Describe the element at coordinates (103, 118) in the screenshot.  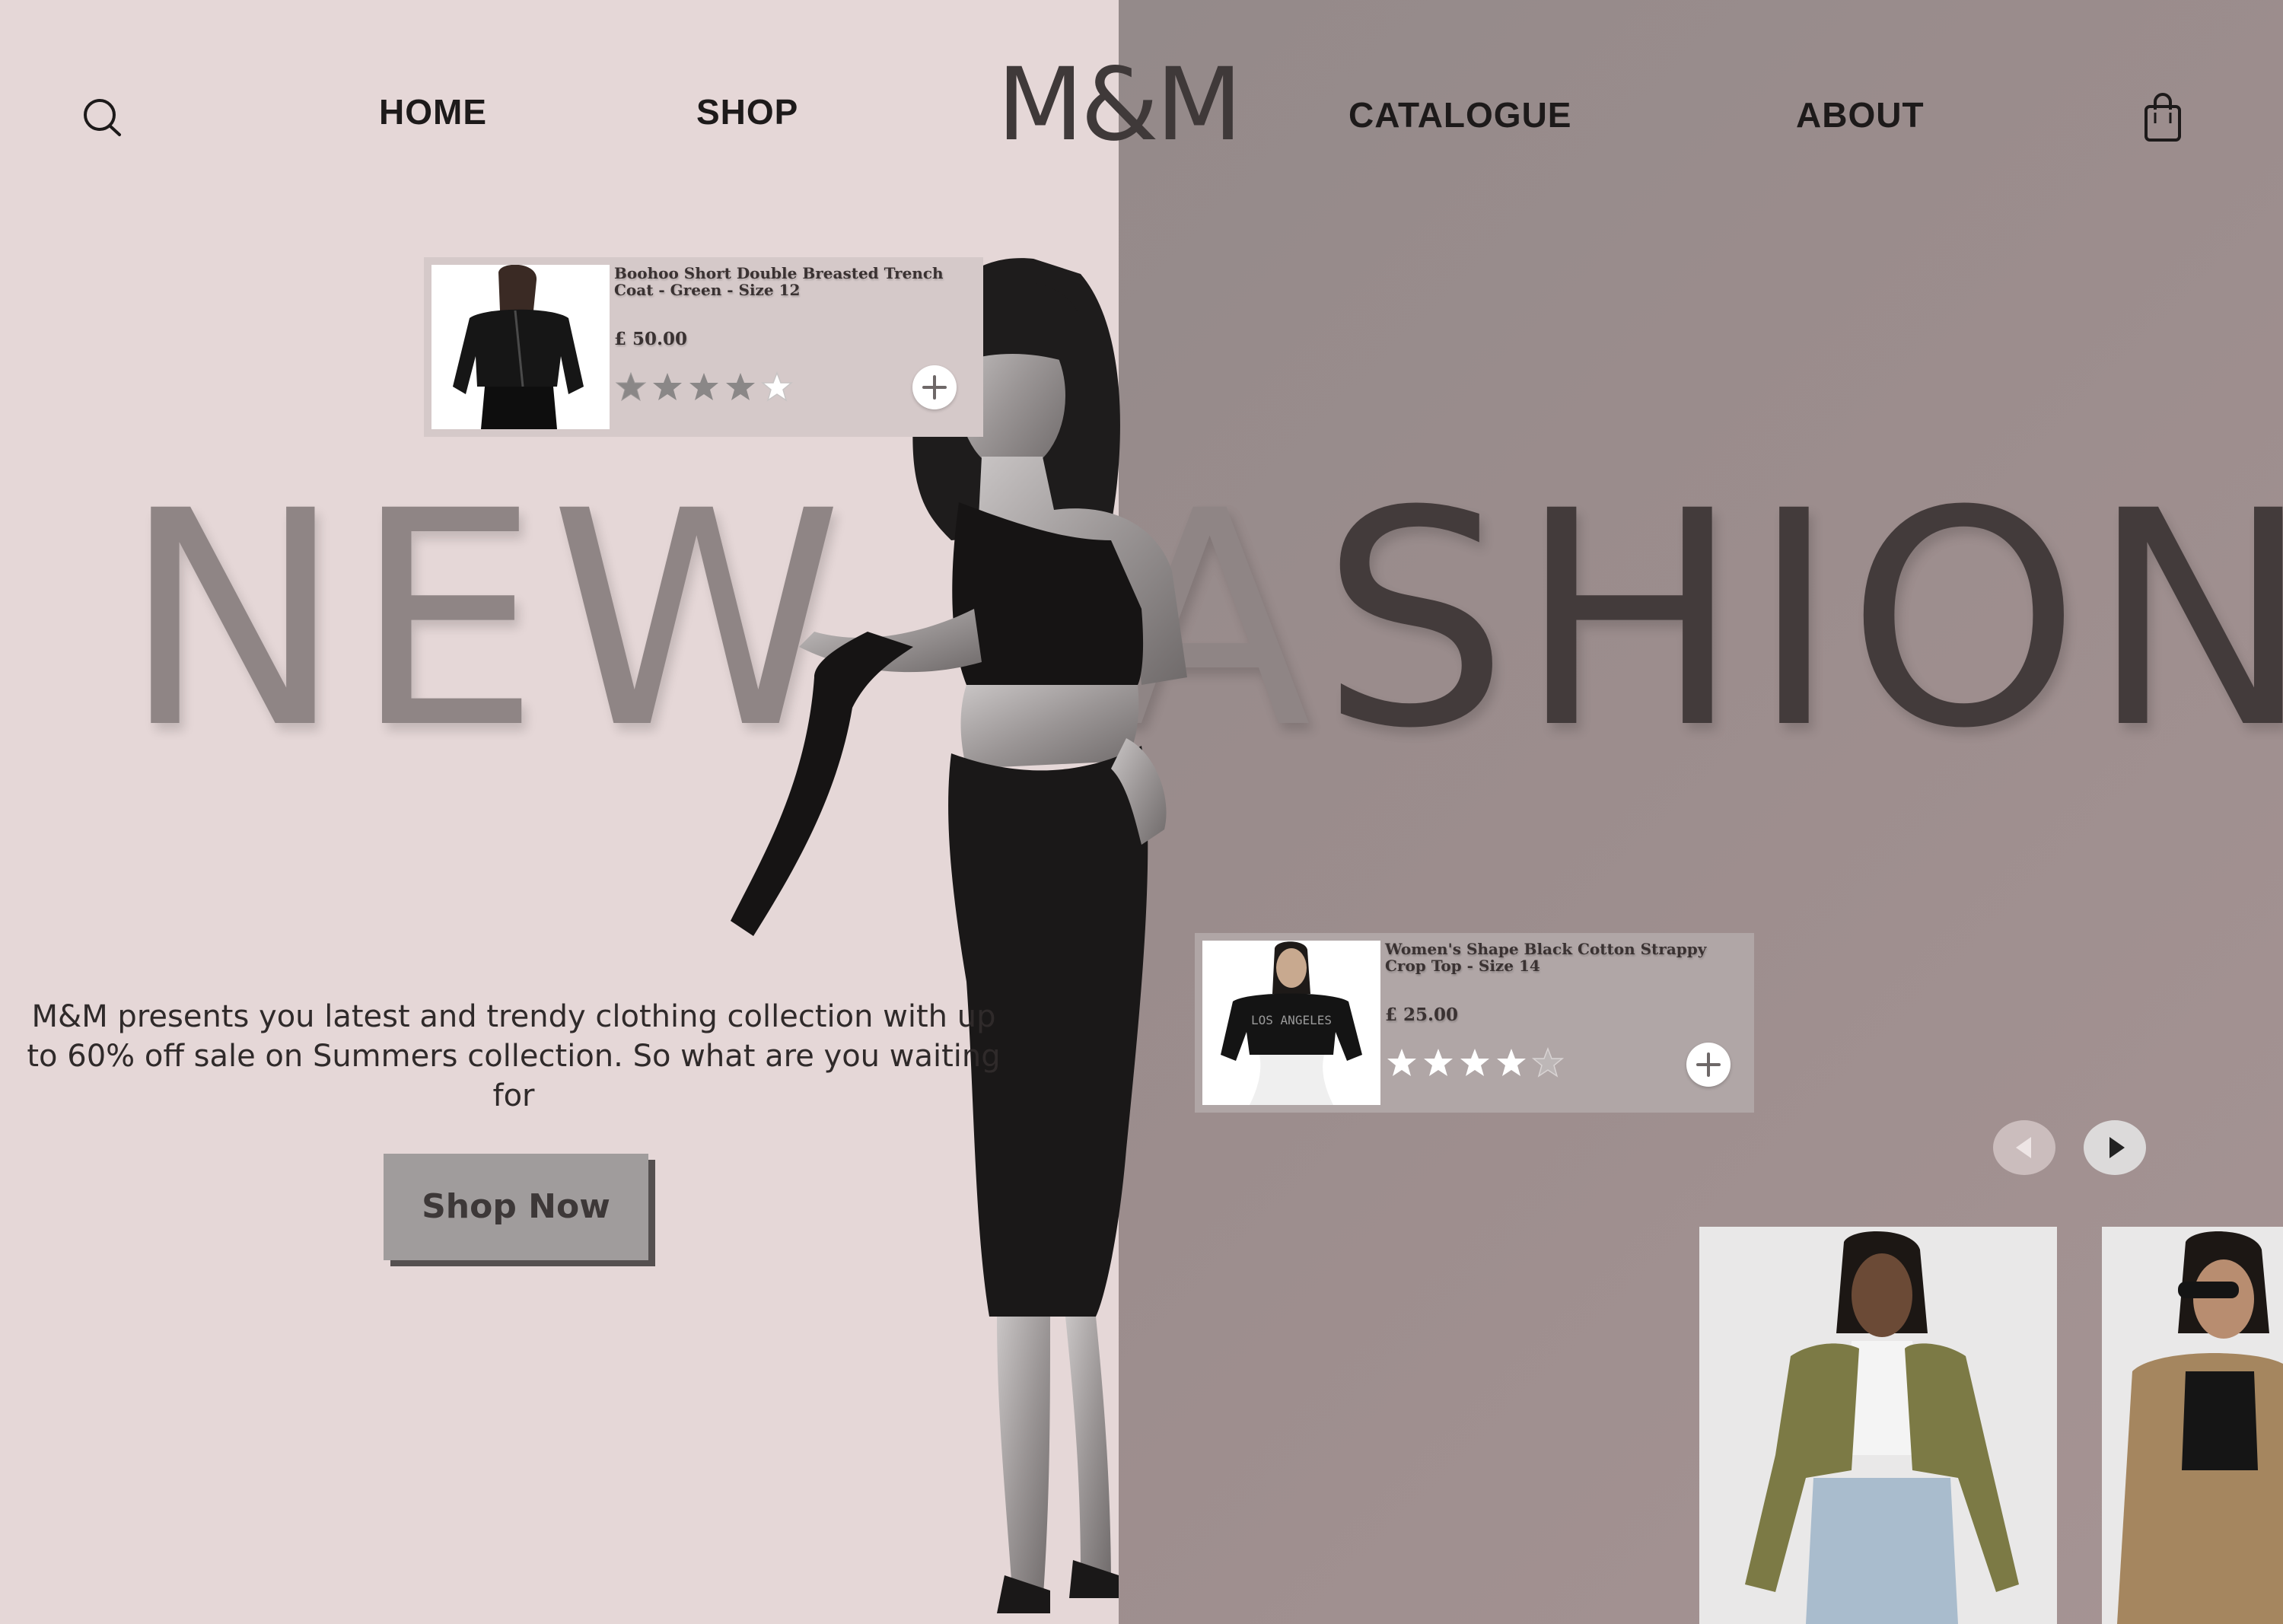
I see `search-icon` at that location.